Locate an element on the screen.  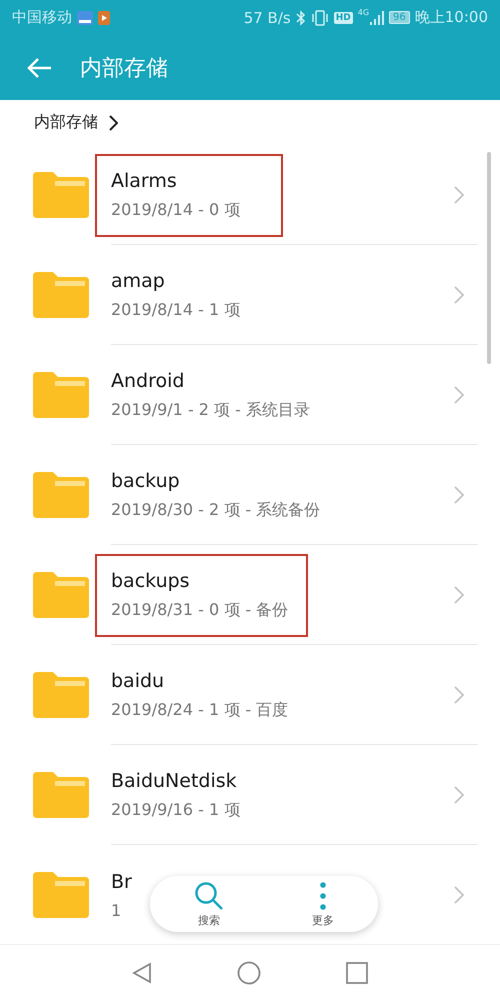
recents-nav-icon is located at coordinates (357, 973).